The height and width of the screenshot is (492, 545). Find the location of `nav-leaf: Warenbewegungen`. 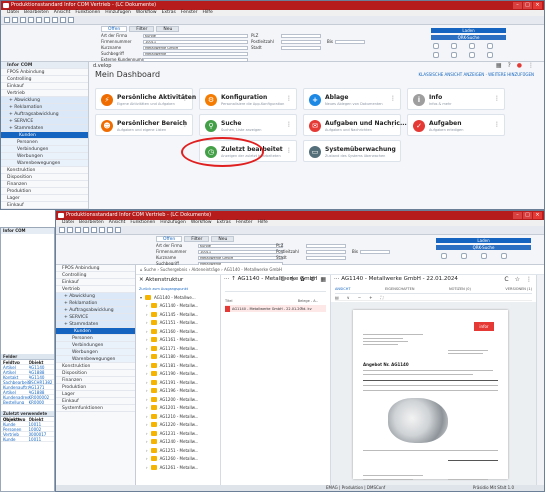

nav-leaf: Warenbewegungen is located at coordinates (44, 163).